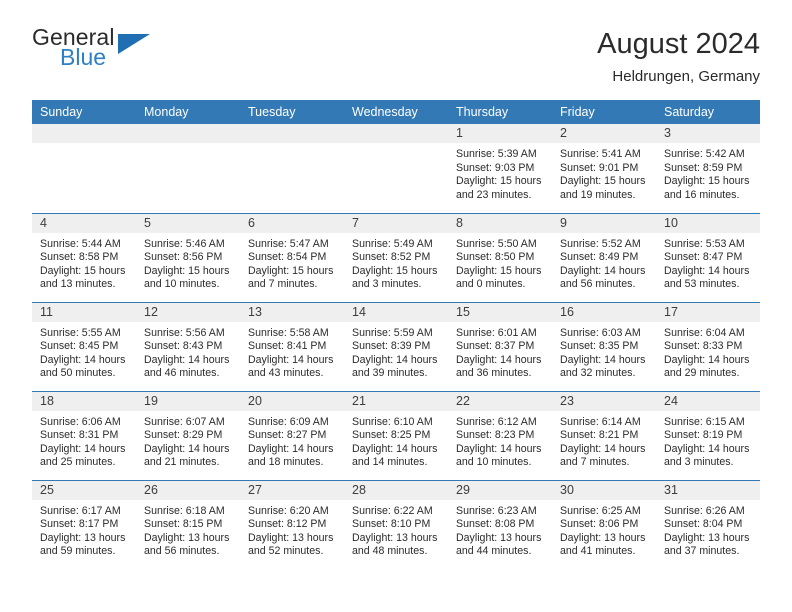  Describe the element at coordinates (704, 243) in the screenshot. I see `sunrise-text: Sunrise: 5:53 AM` at that location.